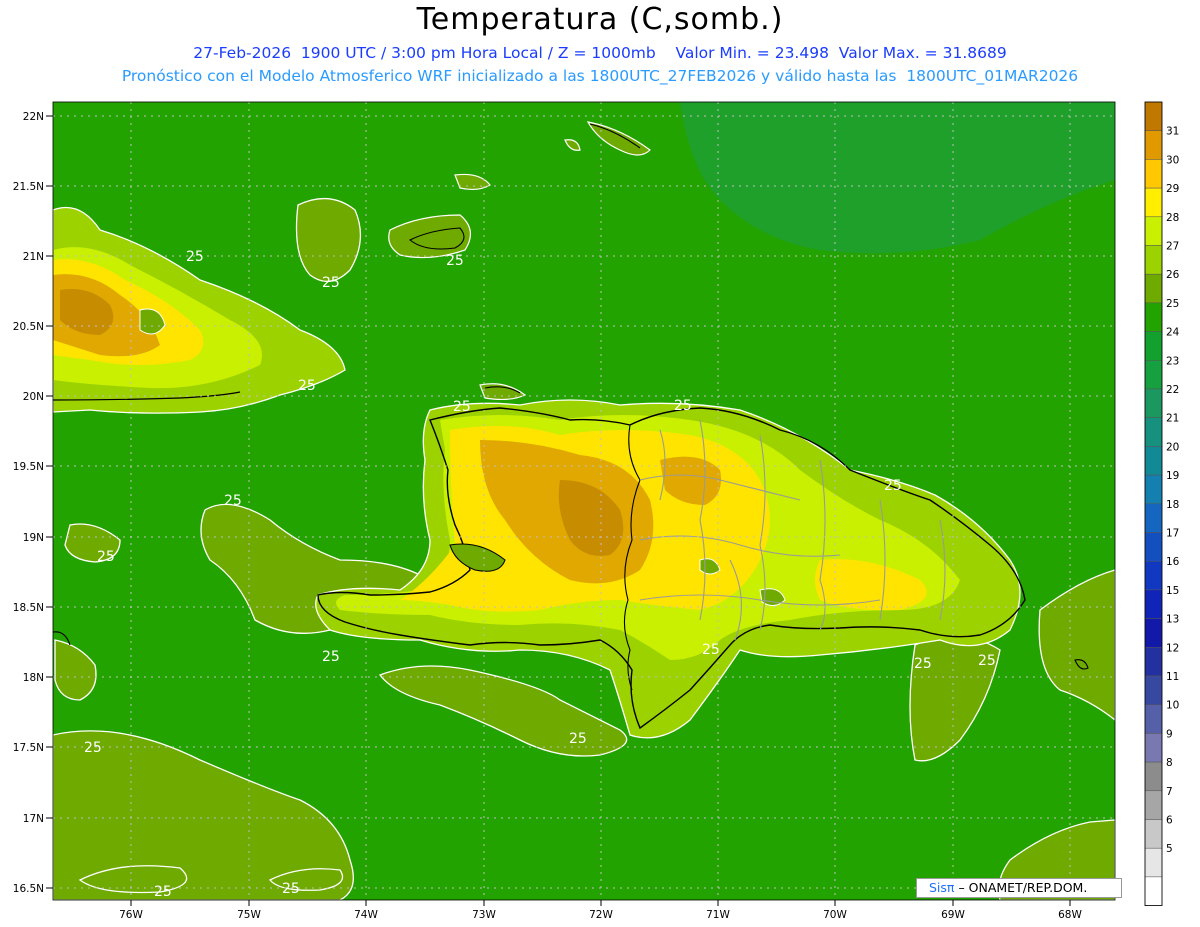 The image size is (1200, 927). Describe the element at coordinates (33, 538) in the screenshot. I see `lat-label: 19N` at that location.